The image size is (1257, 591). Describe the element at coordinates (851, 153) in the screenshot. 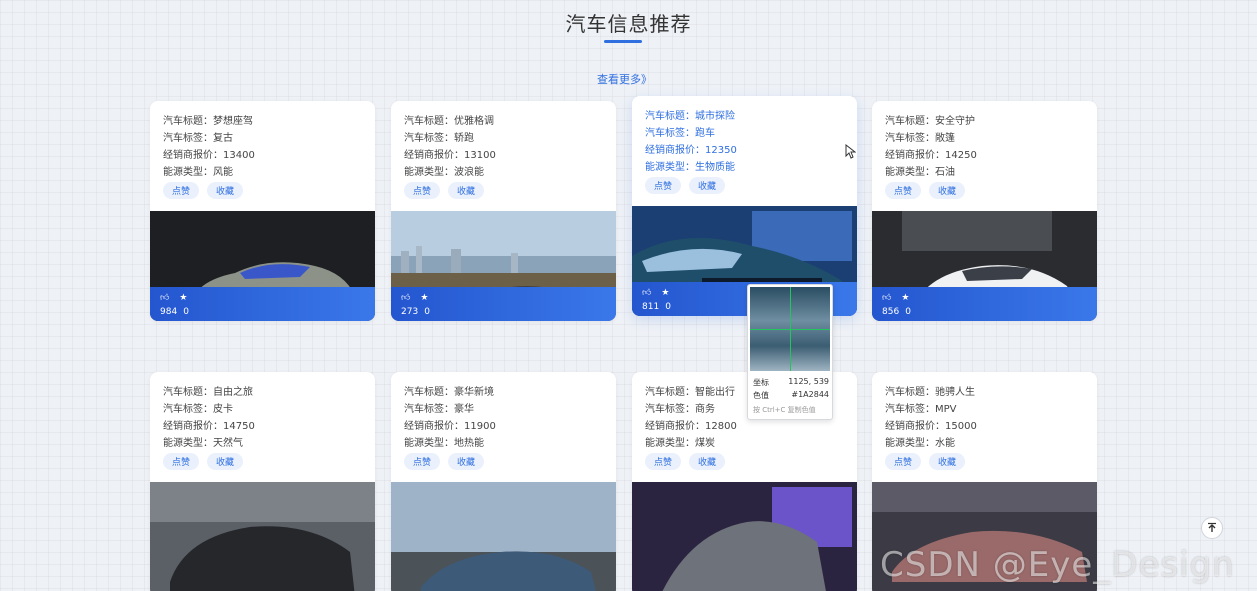

I see `mouse-cursor-icon` at that location.